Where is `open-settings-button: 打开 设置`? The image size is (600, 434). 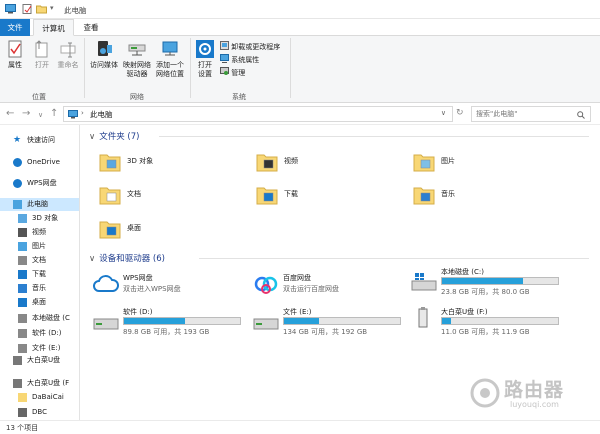 open-settings-button: 打开 设置 is located at coordinates (205, 59).